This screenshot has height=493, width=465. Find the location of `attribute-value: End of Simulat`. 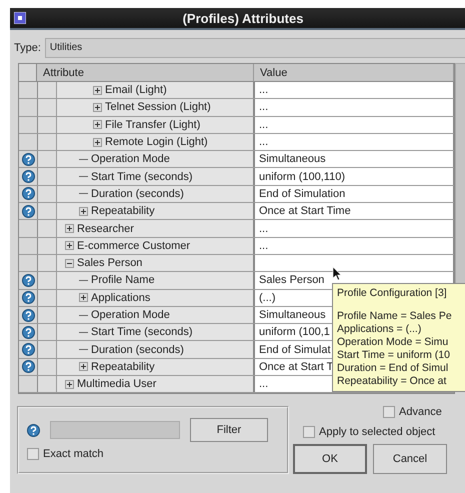

attribute-value: End of Simulat is located at coordinates (295, 350).